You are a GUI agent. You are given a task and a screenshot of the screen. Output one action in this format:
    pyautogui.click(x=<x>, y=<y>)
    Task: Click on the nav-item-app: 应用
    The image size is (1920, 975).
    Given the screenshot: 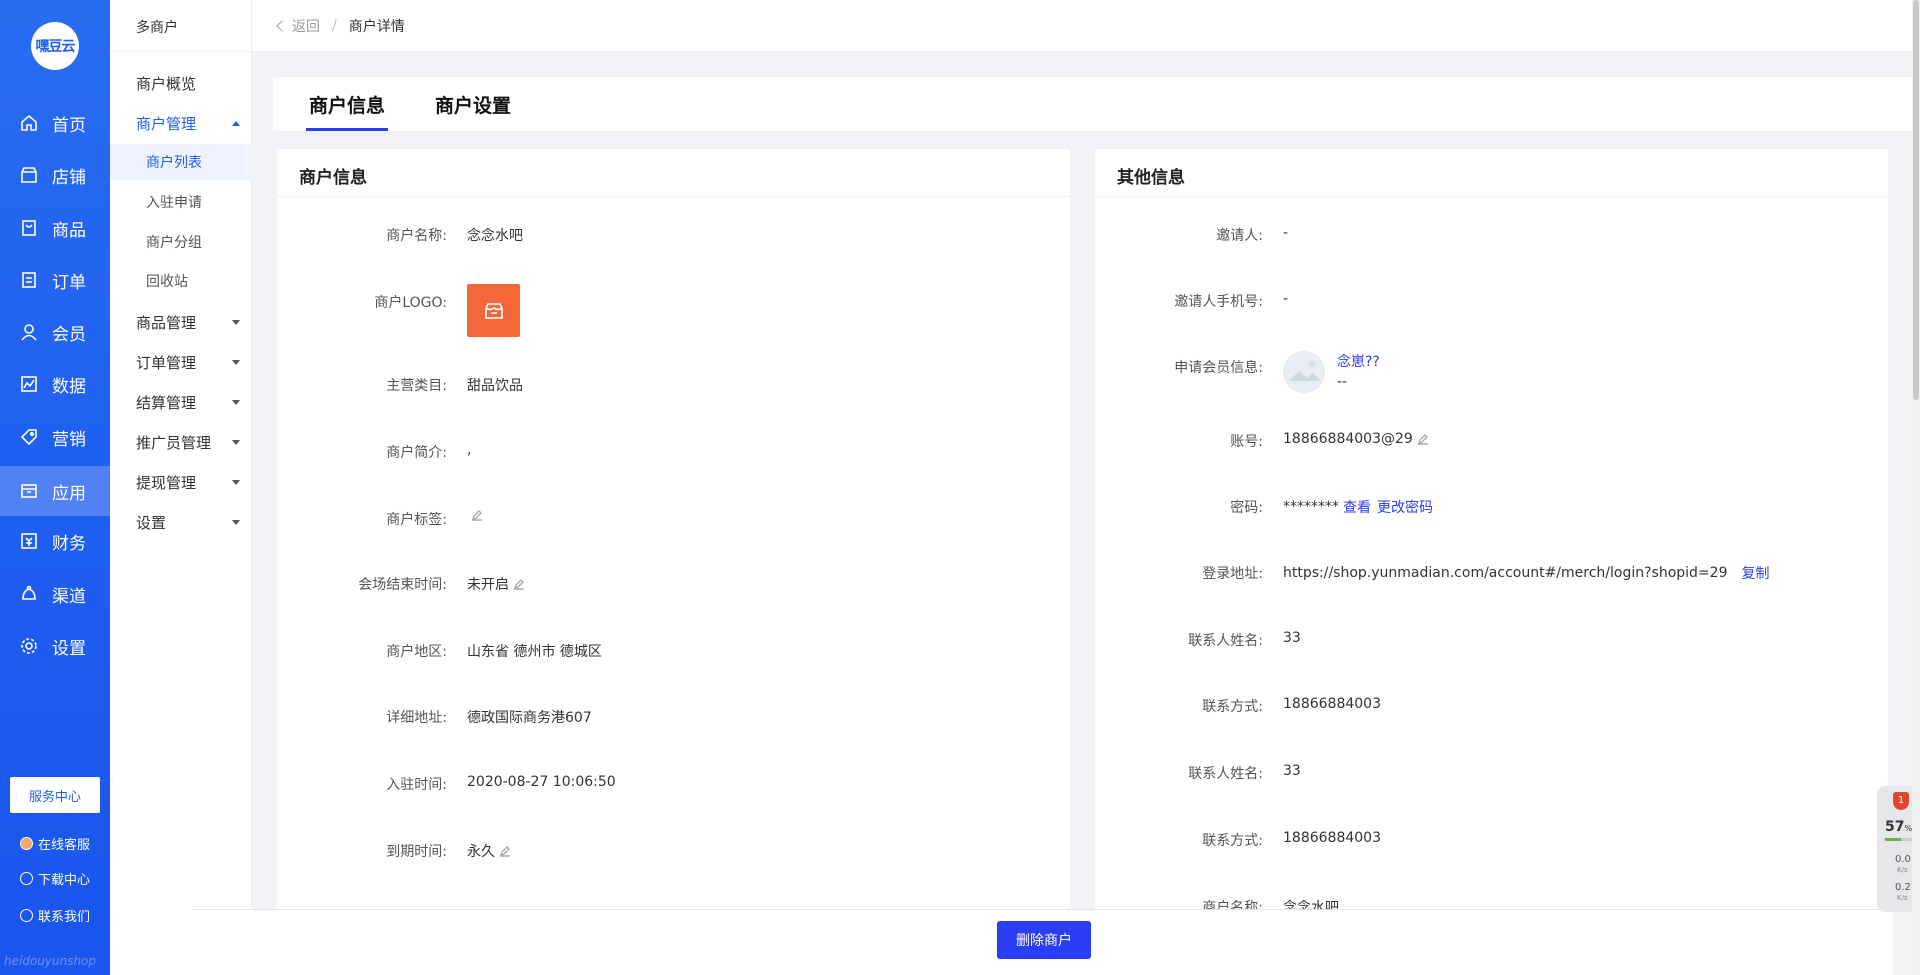 What is the action you would take?
    pyautogui.click(x=55, y=491)
    